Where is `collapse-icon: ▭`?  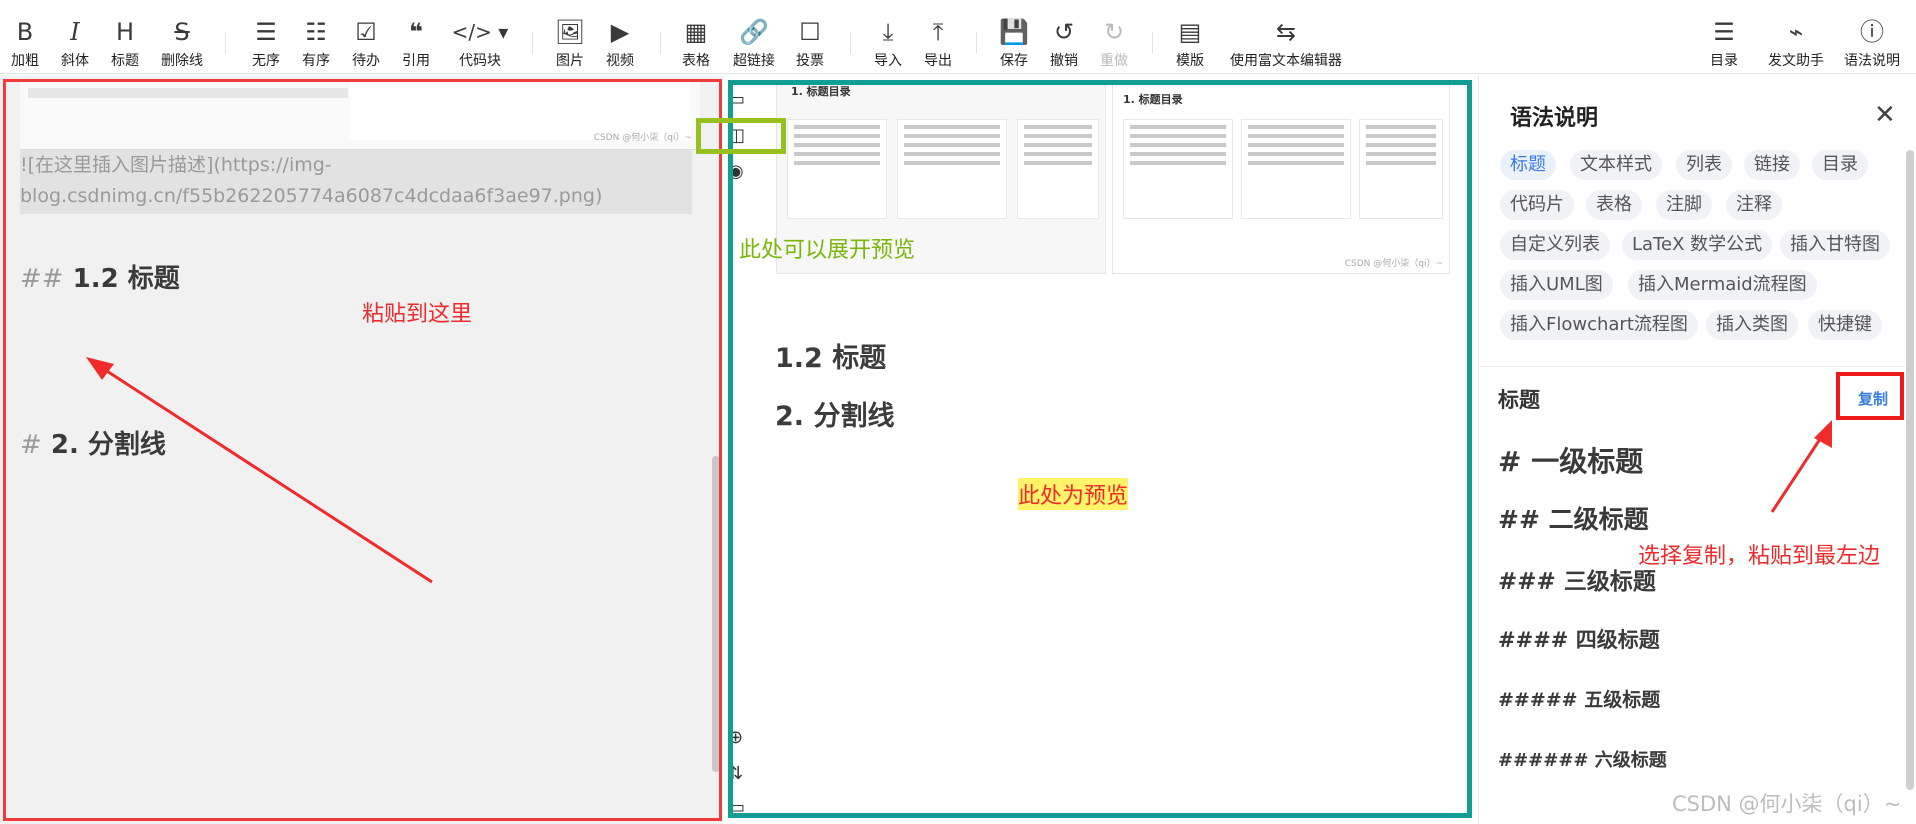 collapse-icon: ▭ is located at coordinates (736, 808).